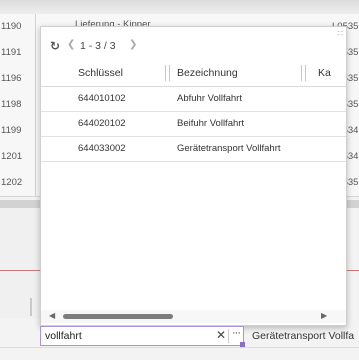 Image resolution: width=359 pixels, height=360 pixels. I want to click on selected-value: Gerätetransport Vollfa, so click(303, 336).